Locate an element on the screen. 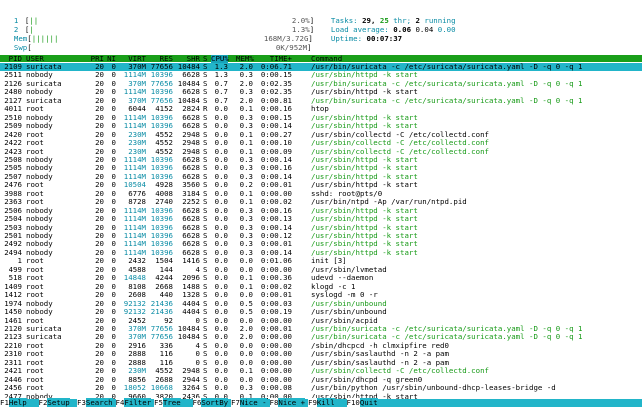 Image resolution: width=642 pixels, height=407 pixels. fkey-search: F3Search is located at coordinates (95, 402).